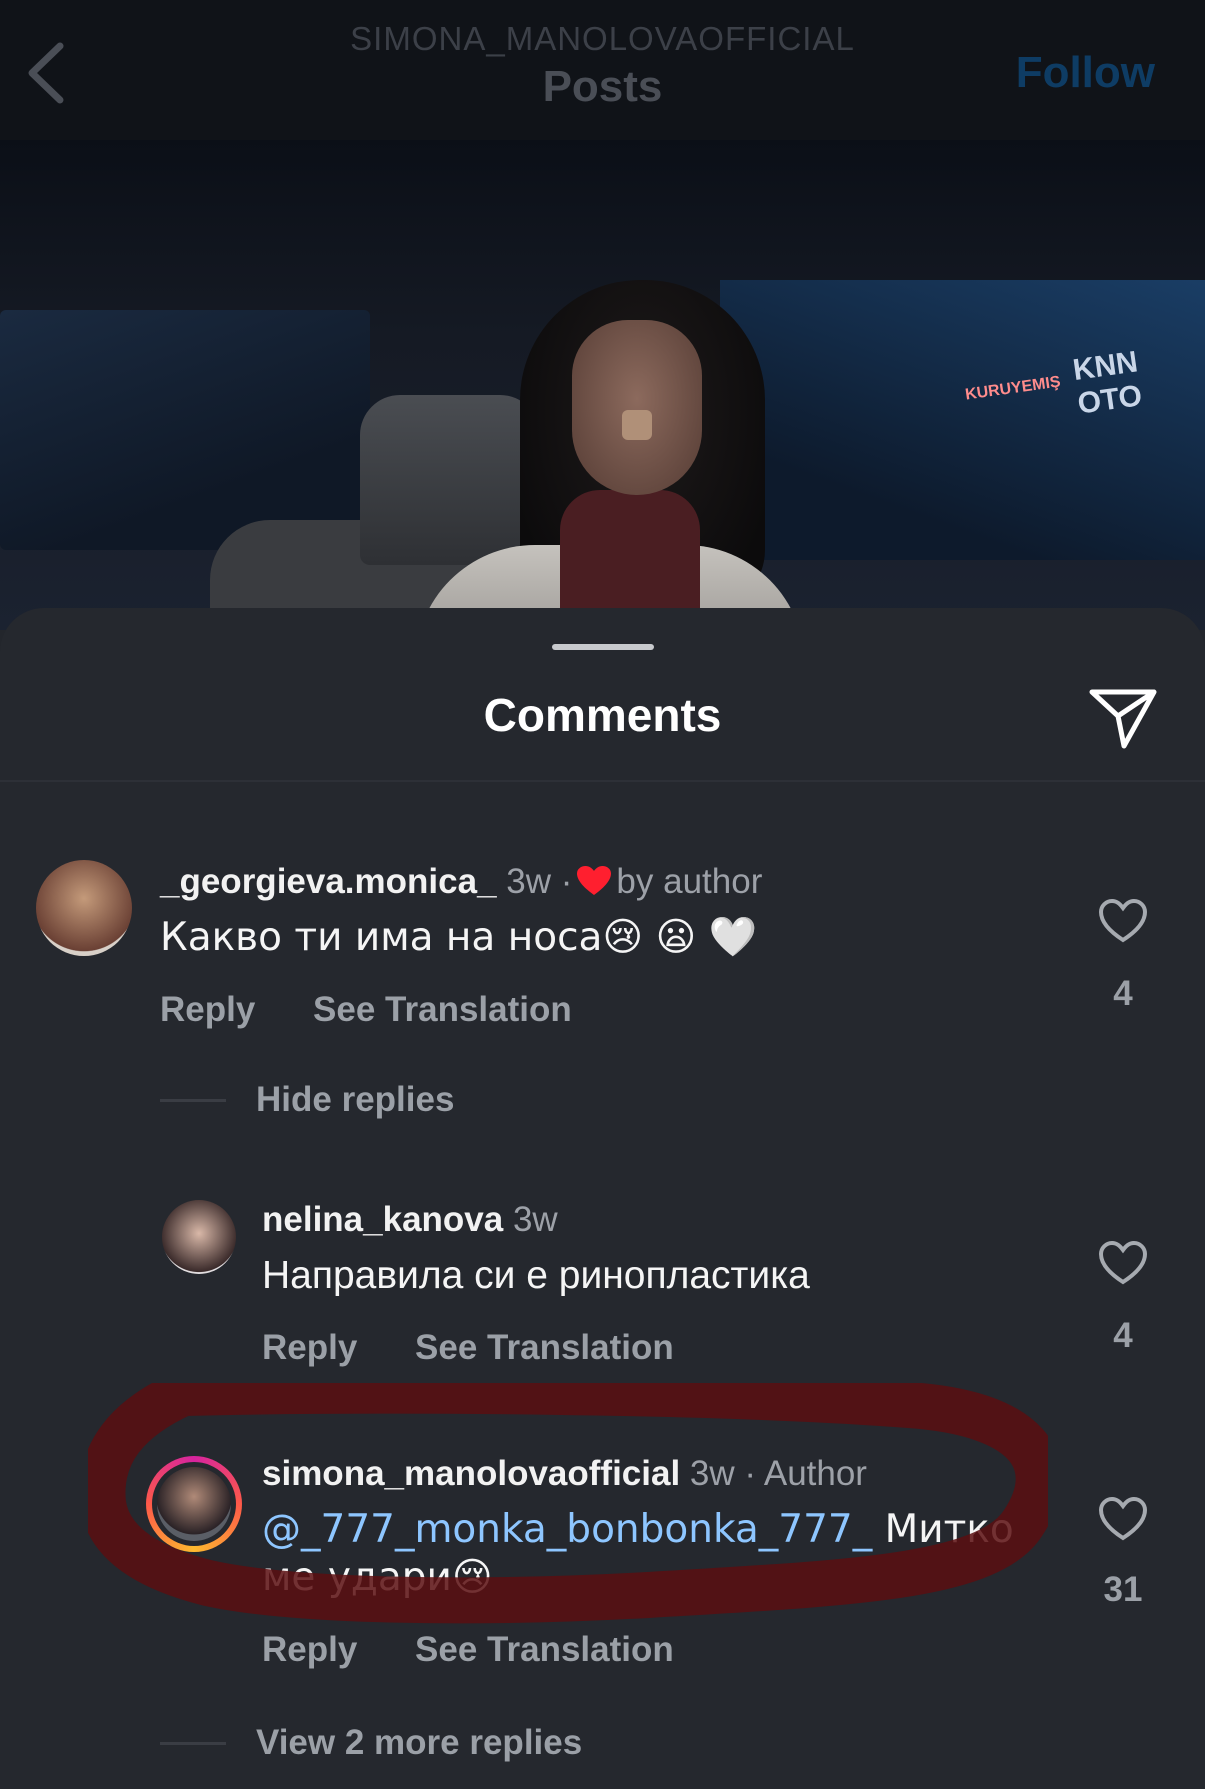 Image resolution: width=1205 pixels, height=1789 pixels. I want to click on comment-header: simona_manolovaofficial 3w · Author, so click(564, 1474).